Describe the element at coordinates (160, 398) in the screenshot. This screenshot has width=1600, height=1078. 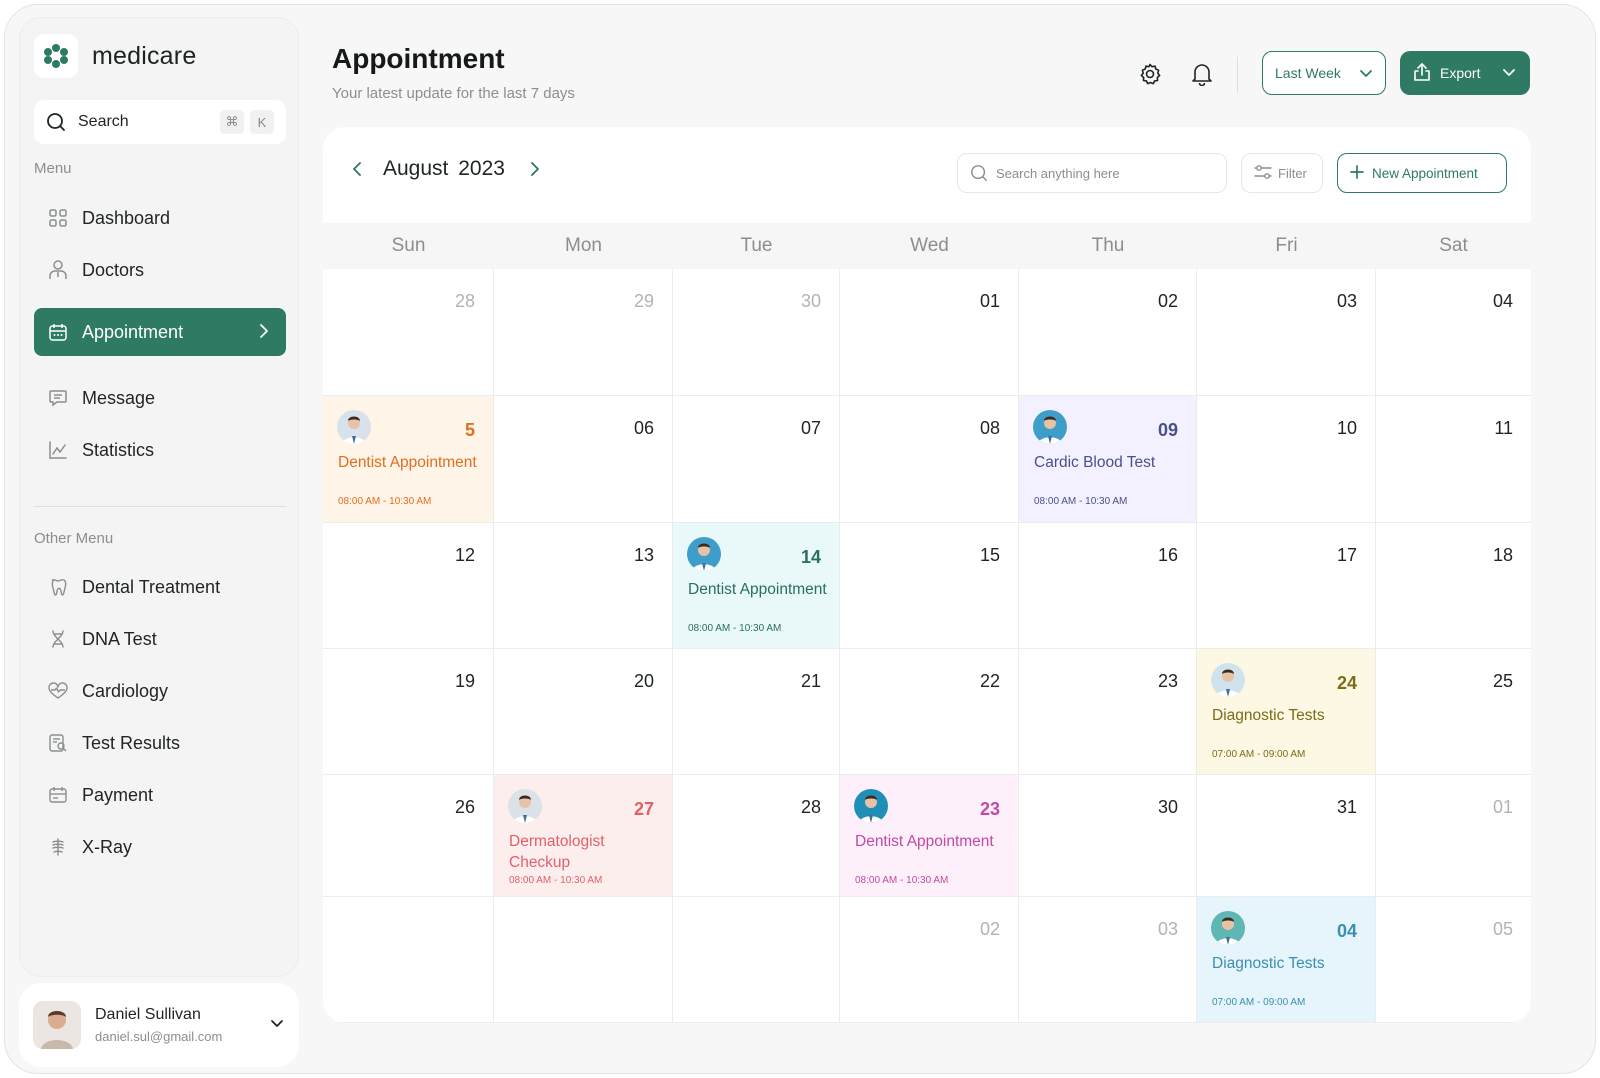
I see `sidebar-item-message: Message` at that location.